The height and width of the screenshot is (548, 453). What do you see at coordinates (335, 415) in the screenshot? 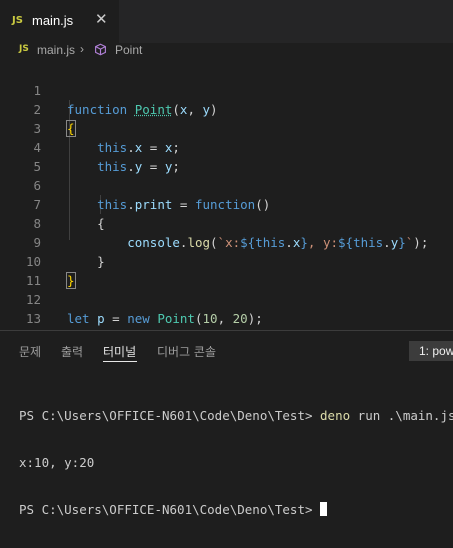
I see `terminal-command: deno` at bounding box center [335, 415].